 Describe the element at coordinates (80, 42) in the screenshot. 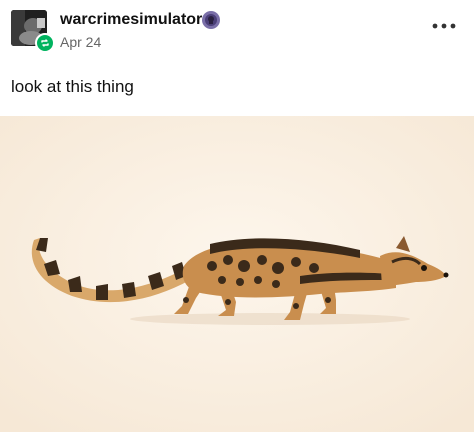

I see `post-date: Apr 24` at that location.